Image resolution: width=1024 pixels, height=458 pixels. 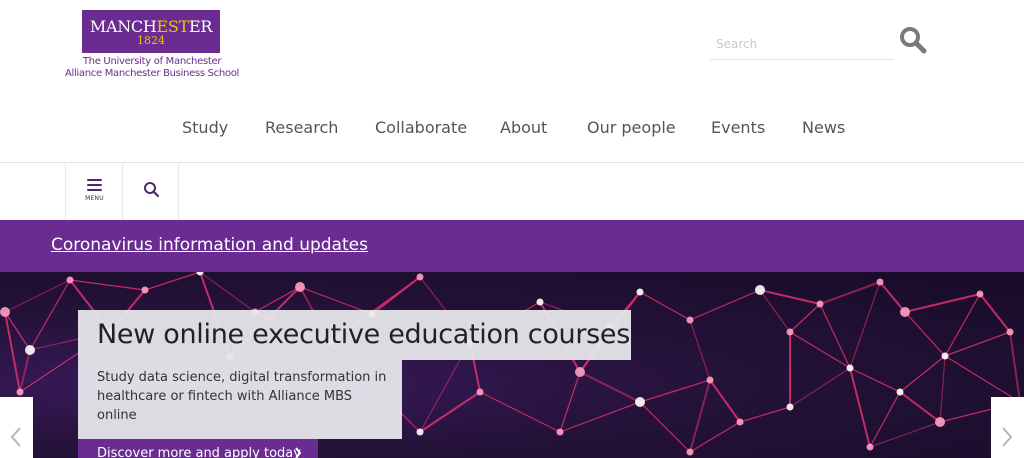 What do you see at coordinates (631, 127) in the screenshot?
I see `nav-item-our-people: Our people` at bounding box center [631, 127].